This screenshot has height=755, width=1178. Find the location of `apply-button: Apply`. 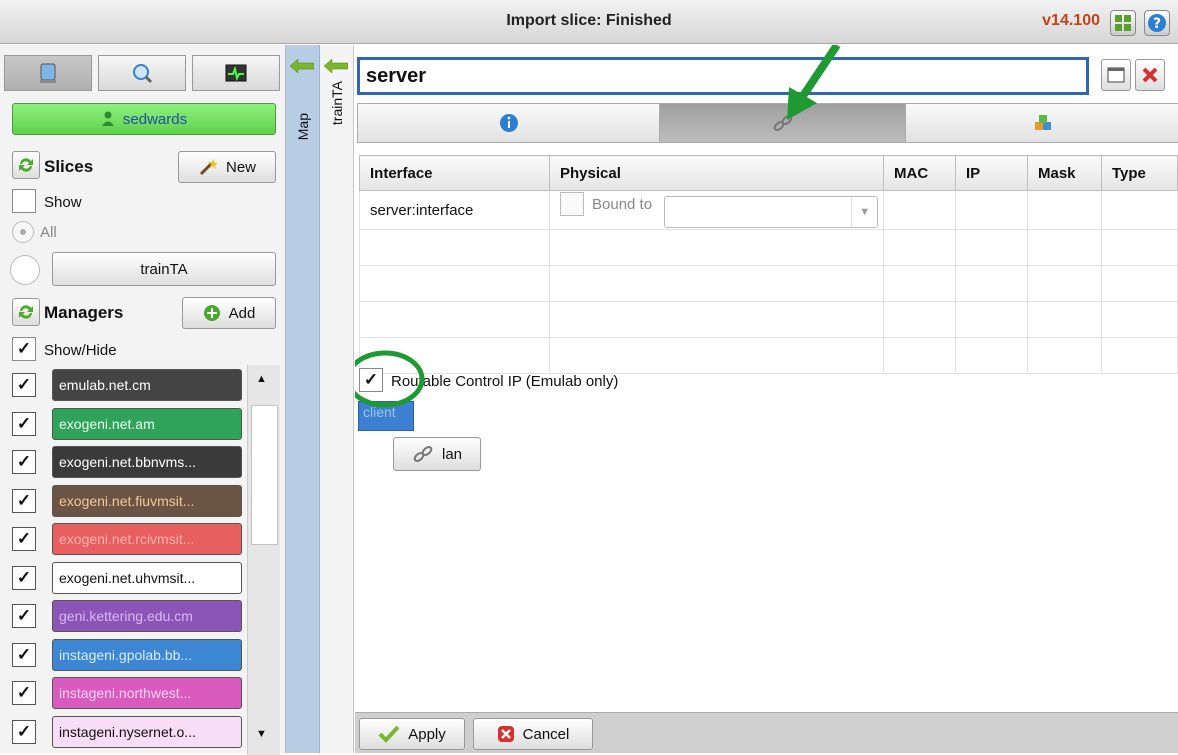

apply-button: Apply is located at coordinates (412, 734).